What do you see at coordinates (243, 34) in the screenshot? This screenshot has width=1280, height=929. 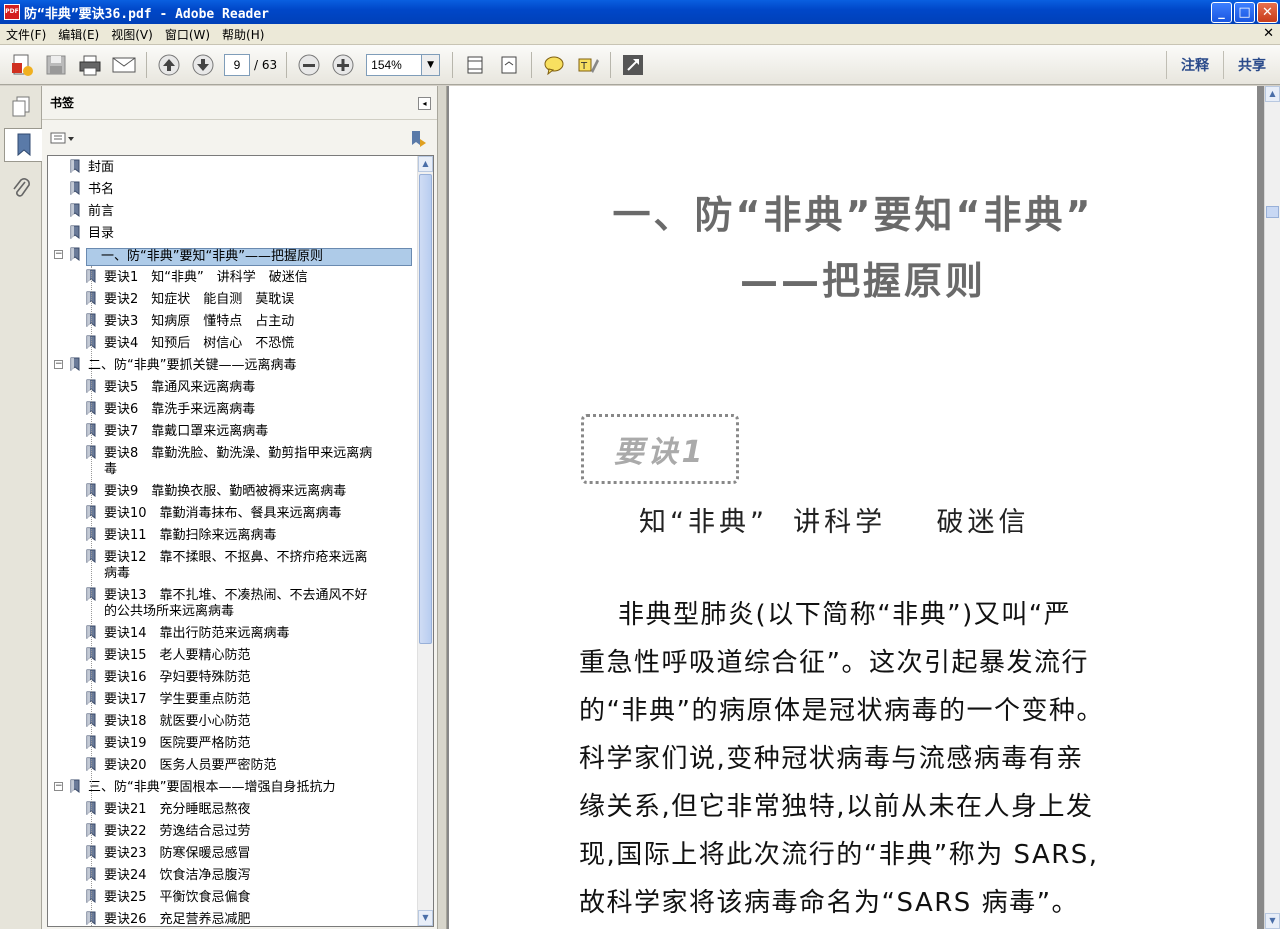 I see `menu-help: 帮助(H)` at bounding box center [243, 34].